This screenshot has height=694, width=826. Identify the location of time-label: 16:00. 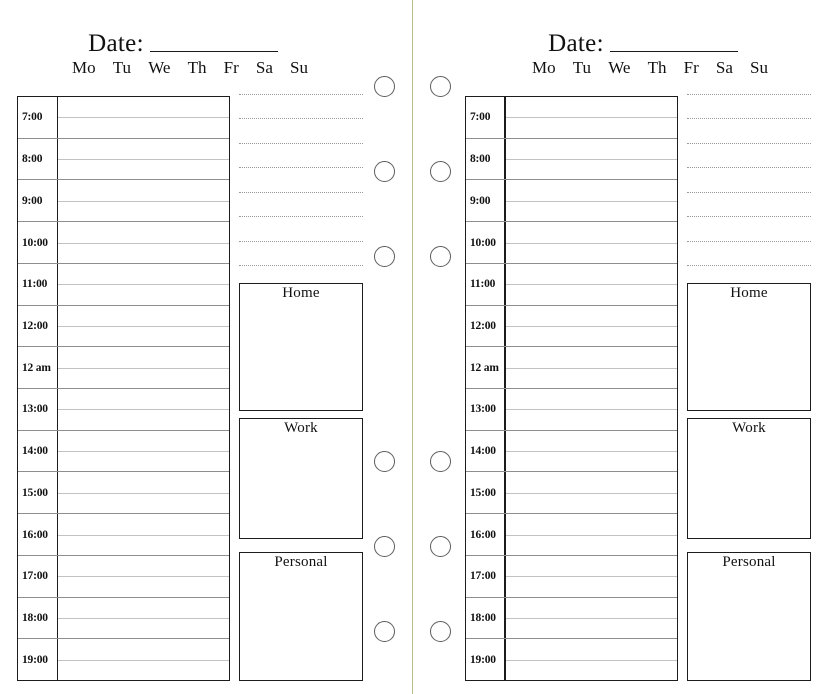
(486, 534).